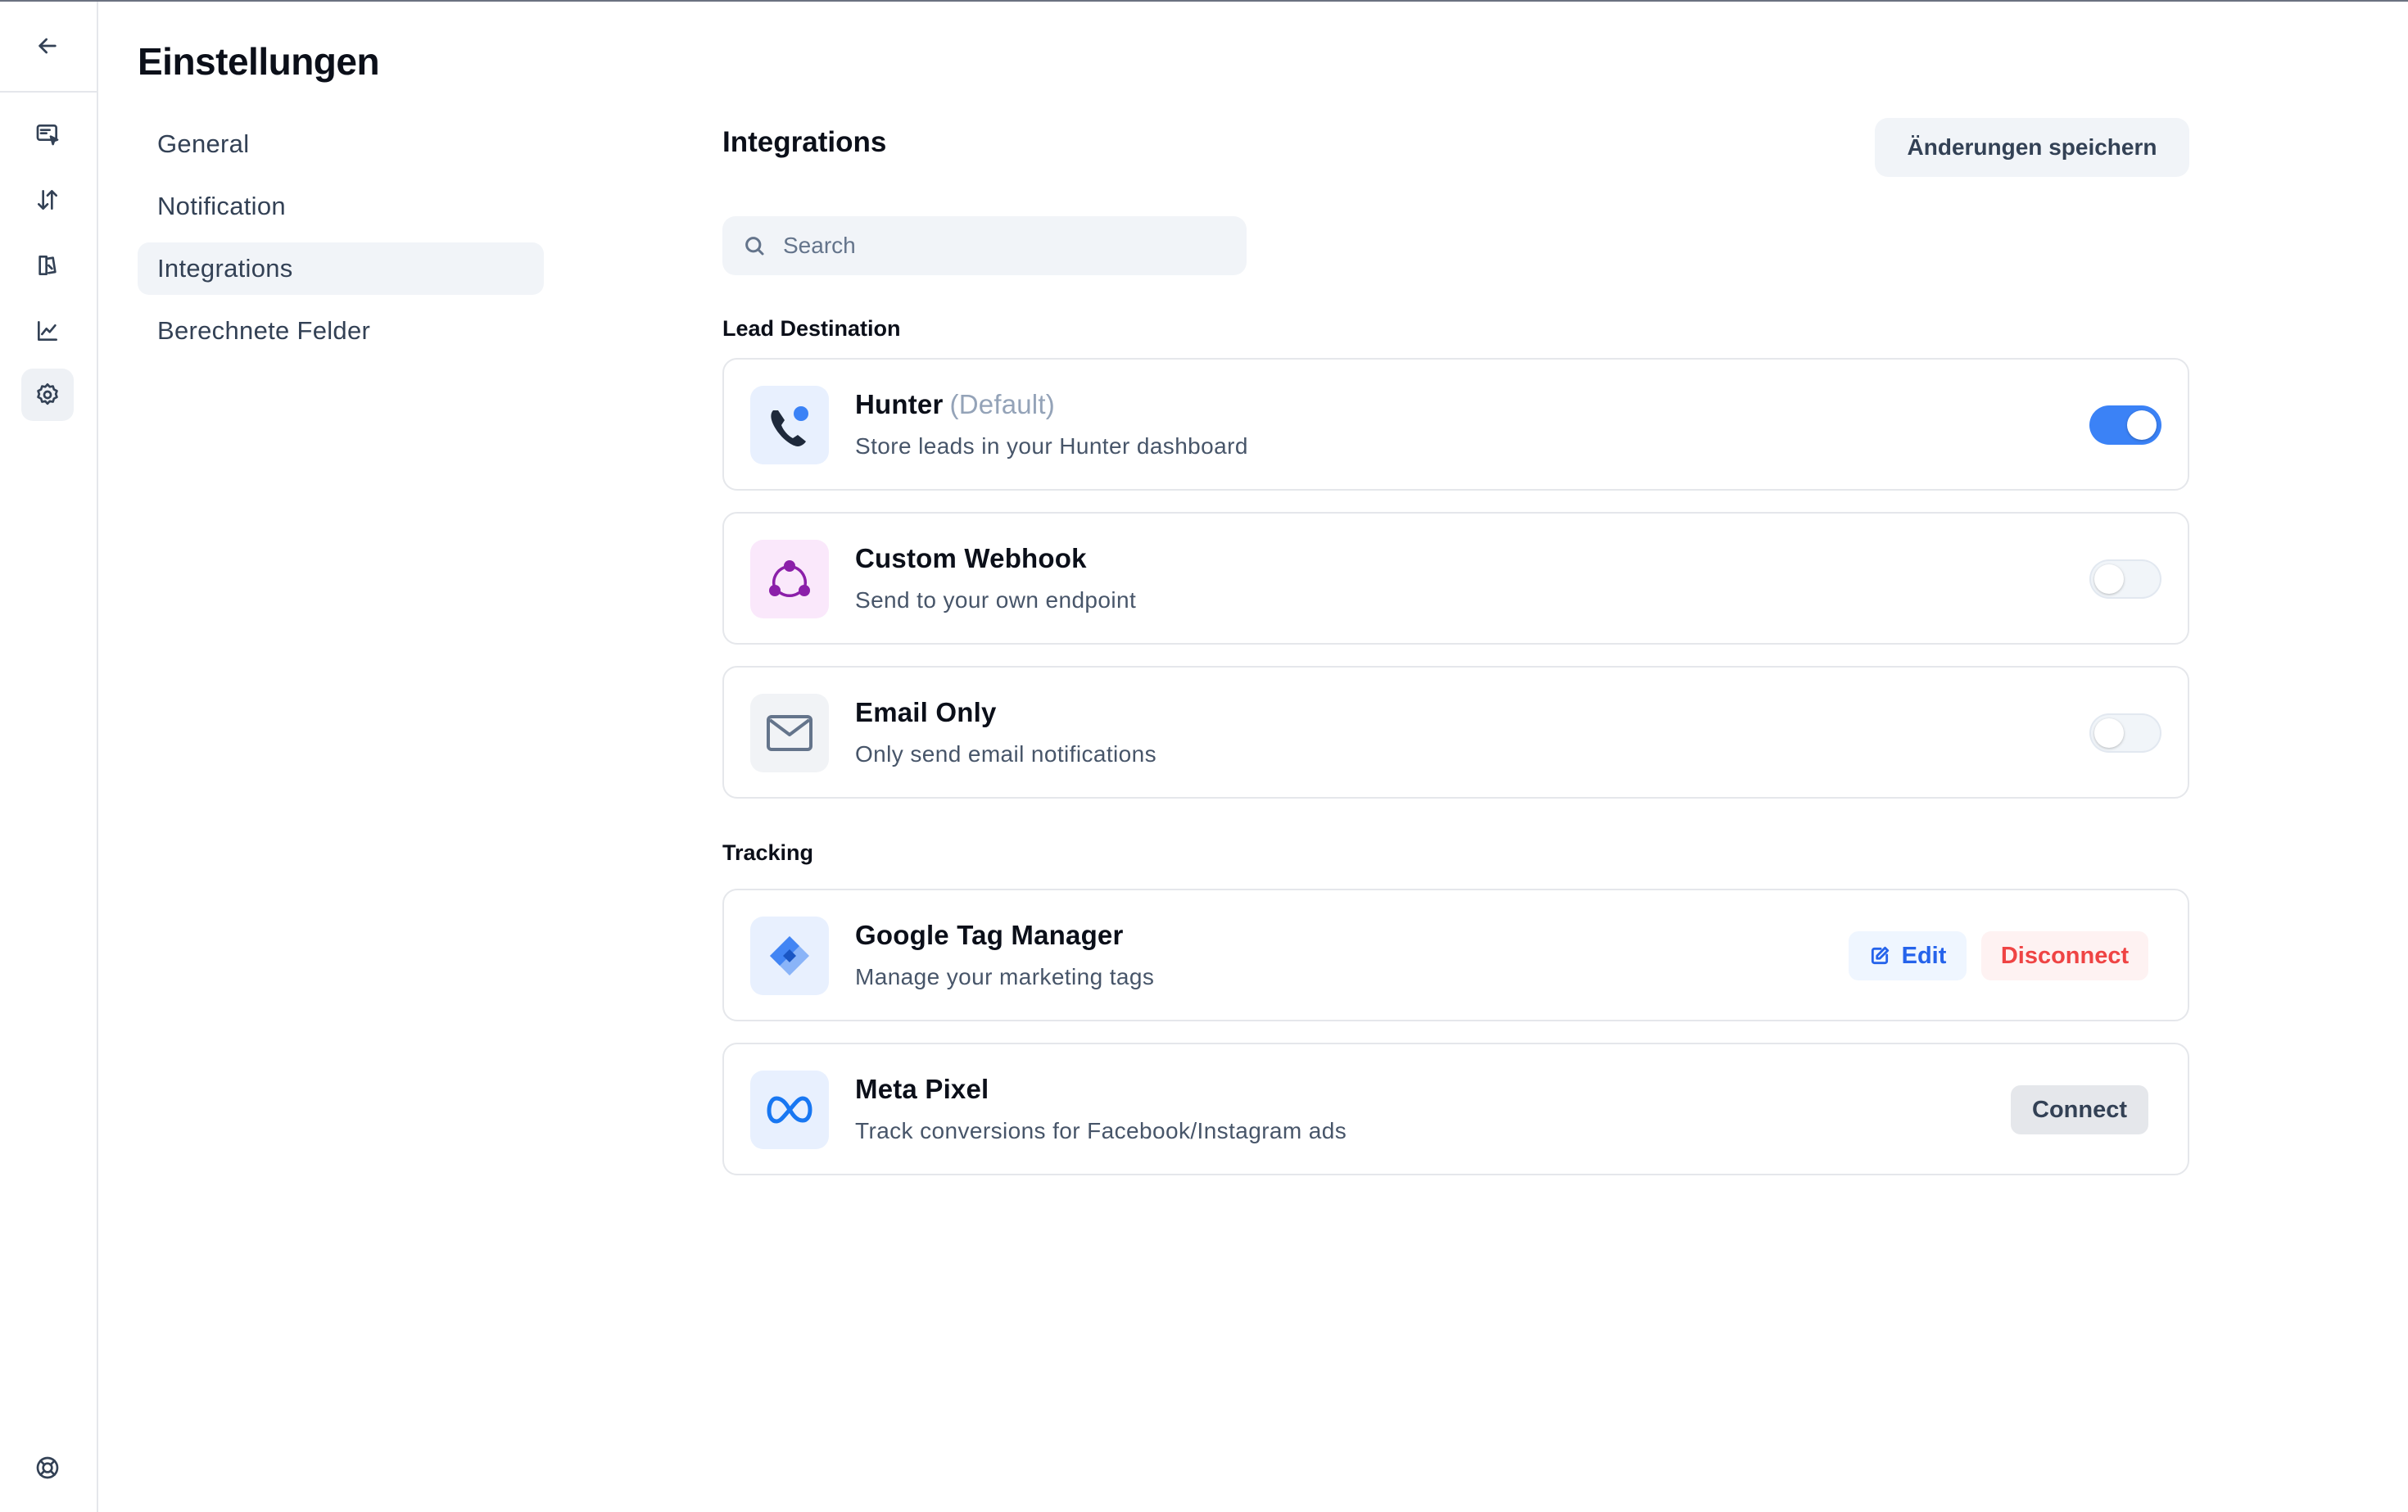  What do you see at coordinates (341, 206) in the screenshot?
I see `nav-item-notification: Notification` at bounding box center [341, 206].